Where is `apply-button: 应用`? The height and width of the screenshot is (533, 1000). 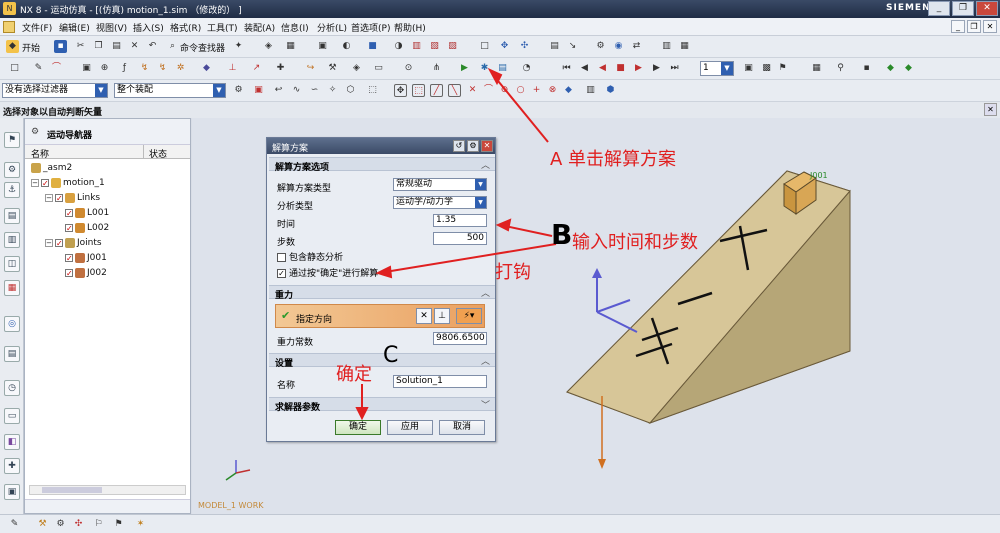 apply-button: 应用 is located at coordinates (410, 427).